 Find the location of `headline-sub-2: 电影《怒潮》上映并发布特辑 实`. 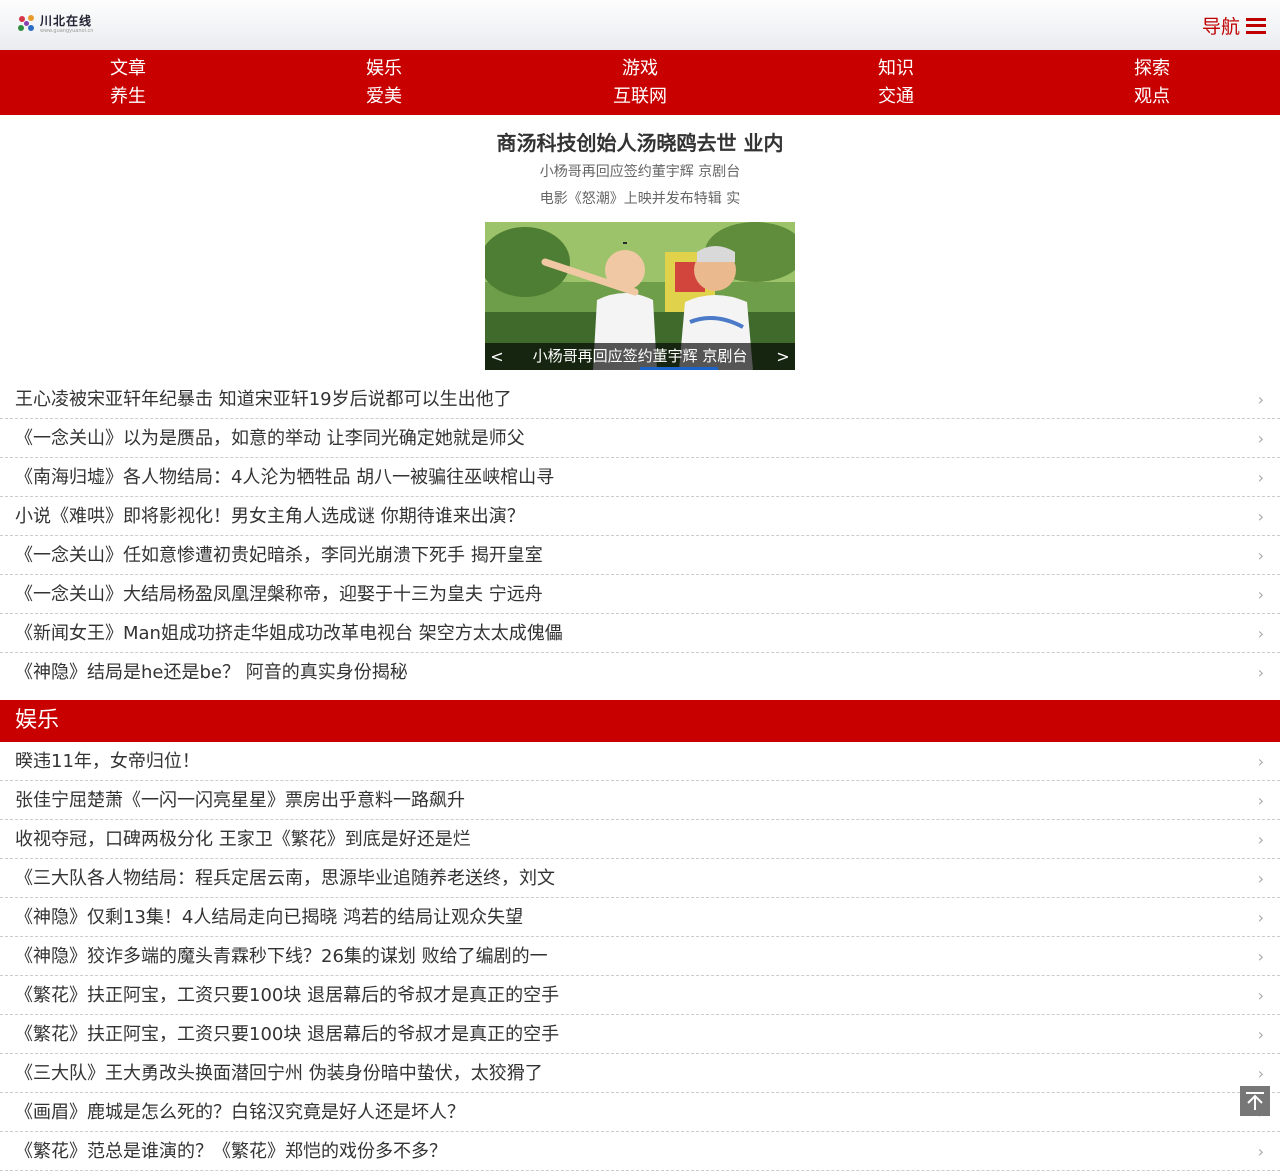

headline-sub-2: 电影《怒潮》上映并发布特辑 实 is located at coordinates (640, 199).